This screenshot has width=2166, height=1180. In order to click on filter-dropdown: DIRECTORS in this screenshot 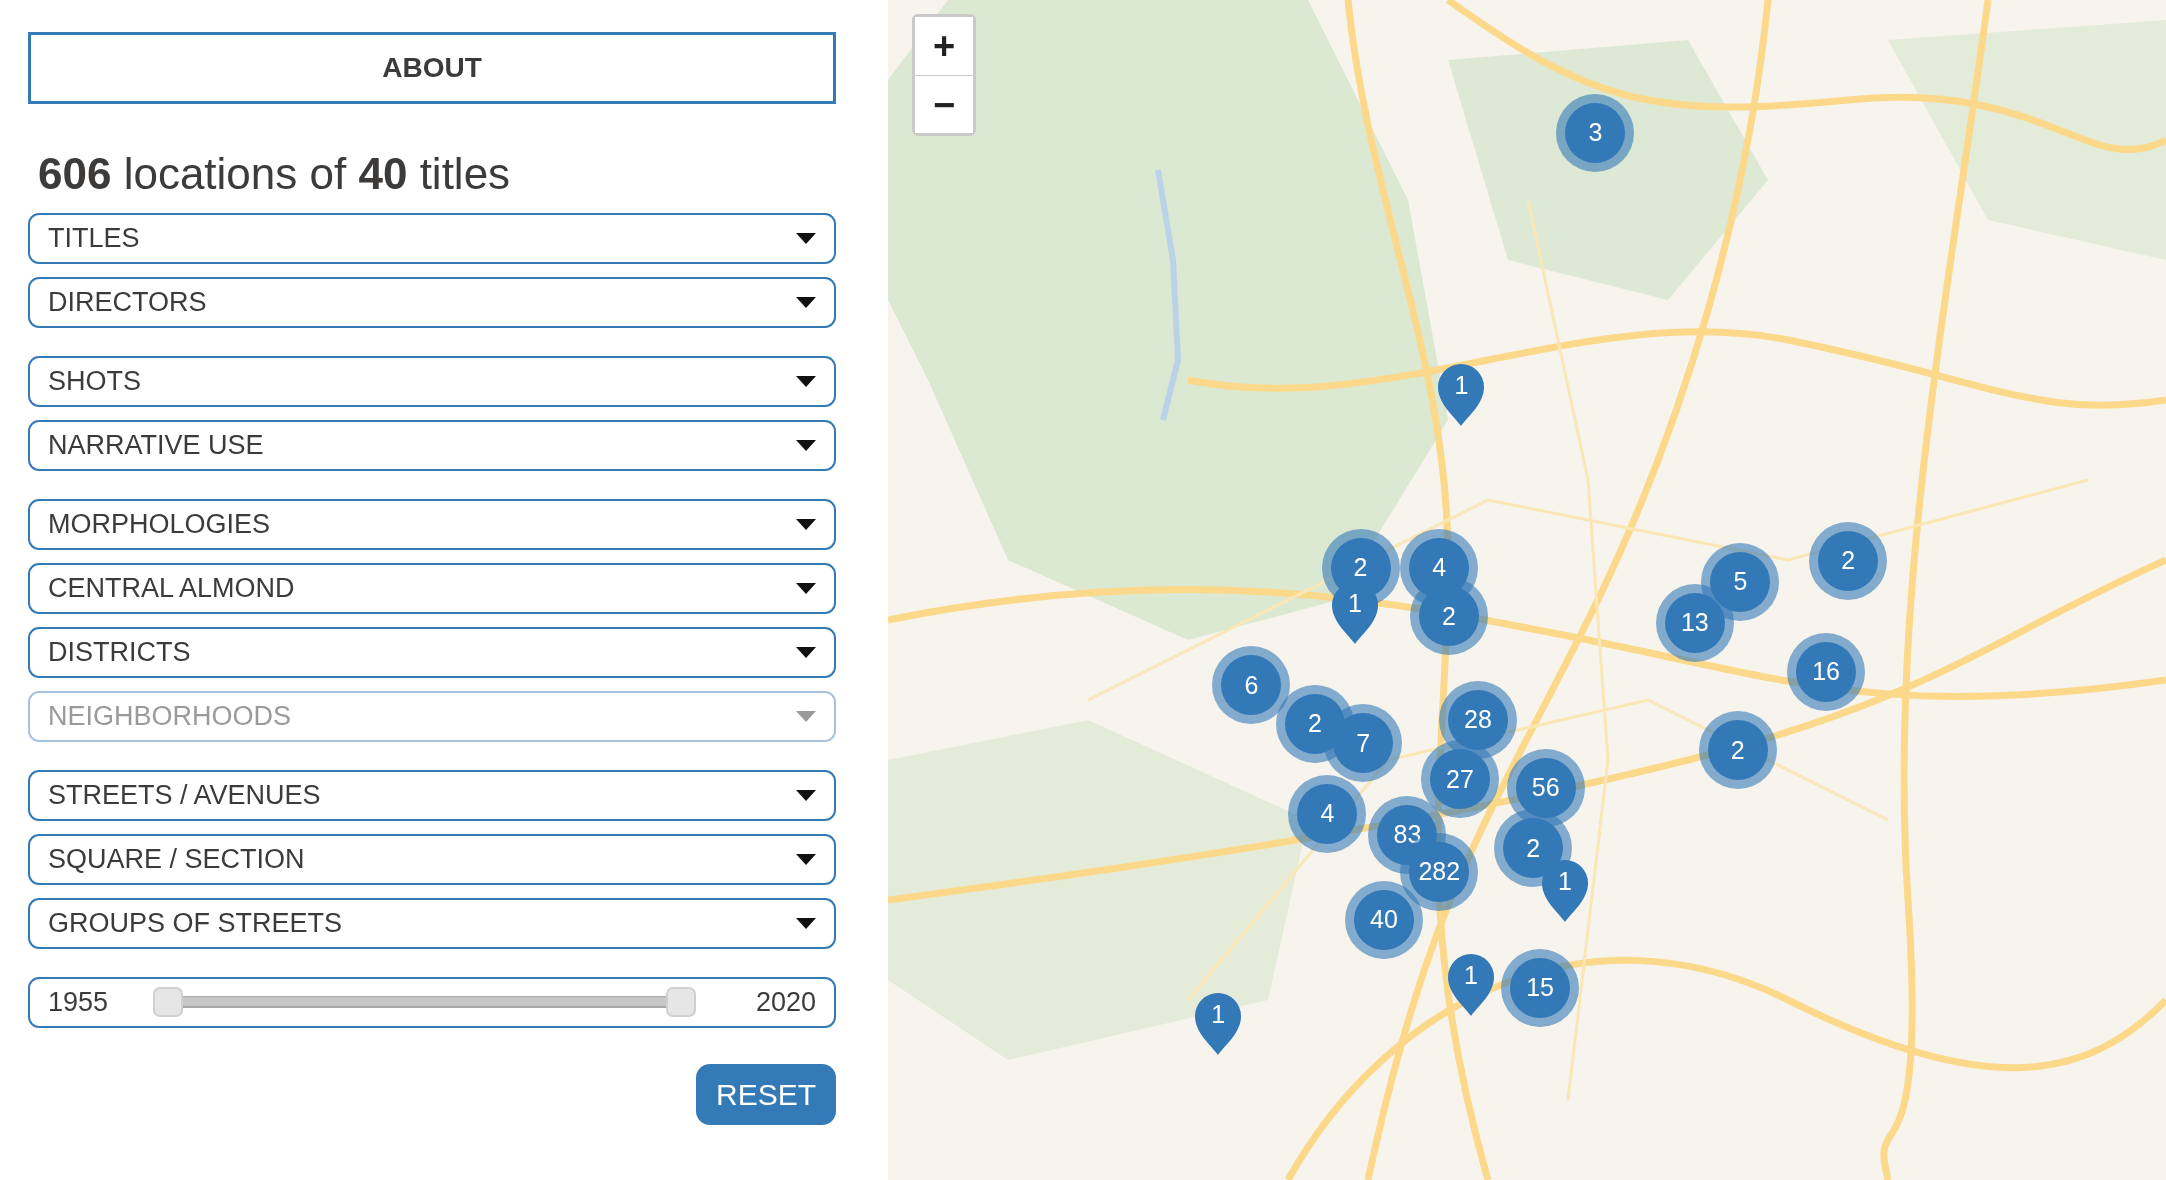, I will do `click(432, 302)`.